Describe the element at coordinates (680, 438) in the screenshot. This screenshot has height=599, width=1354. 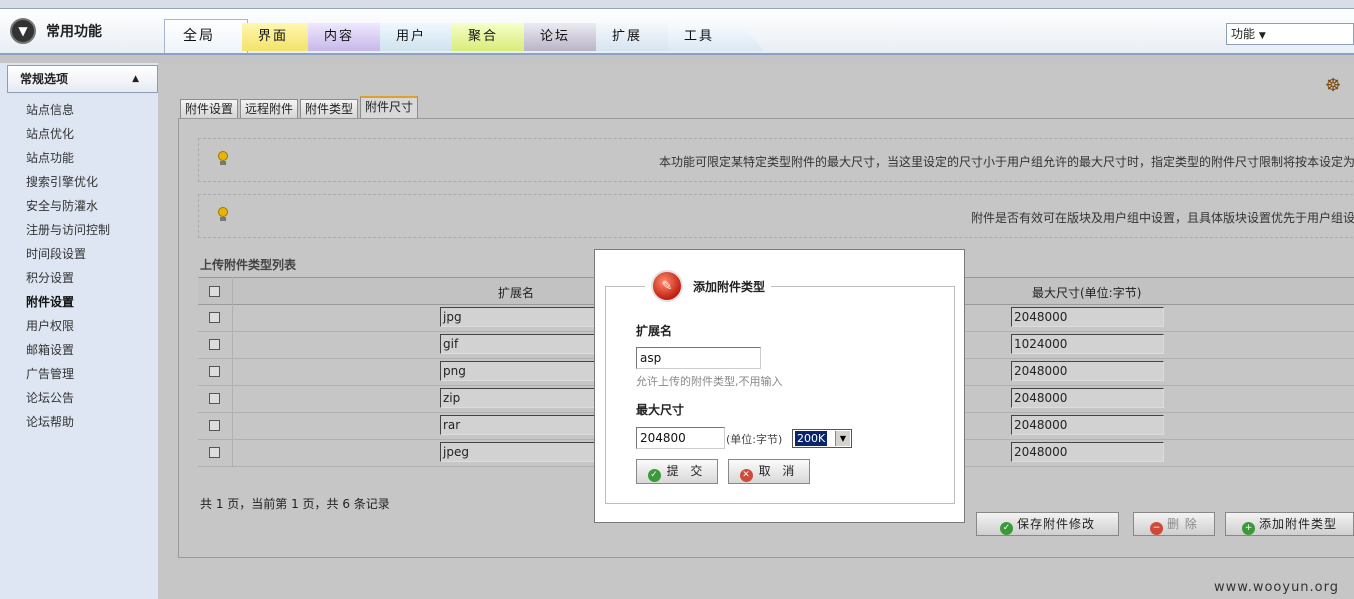
I see `max-size-field` at that location.